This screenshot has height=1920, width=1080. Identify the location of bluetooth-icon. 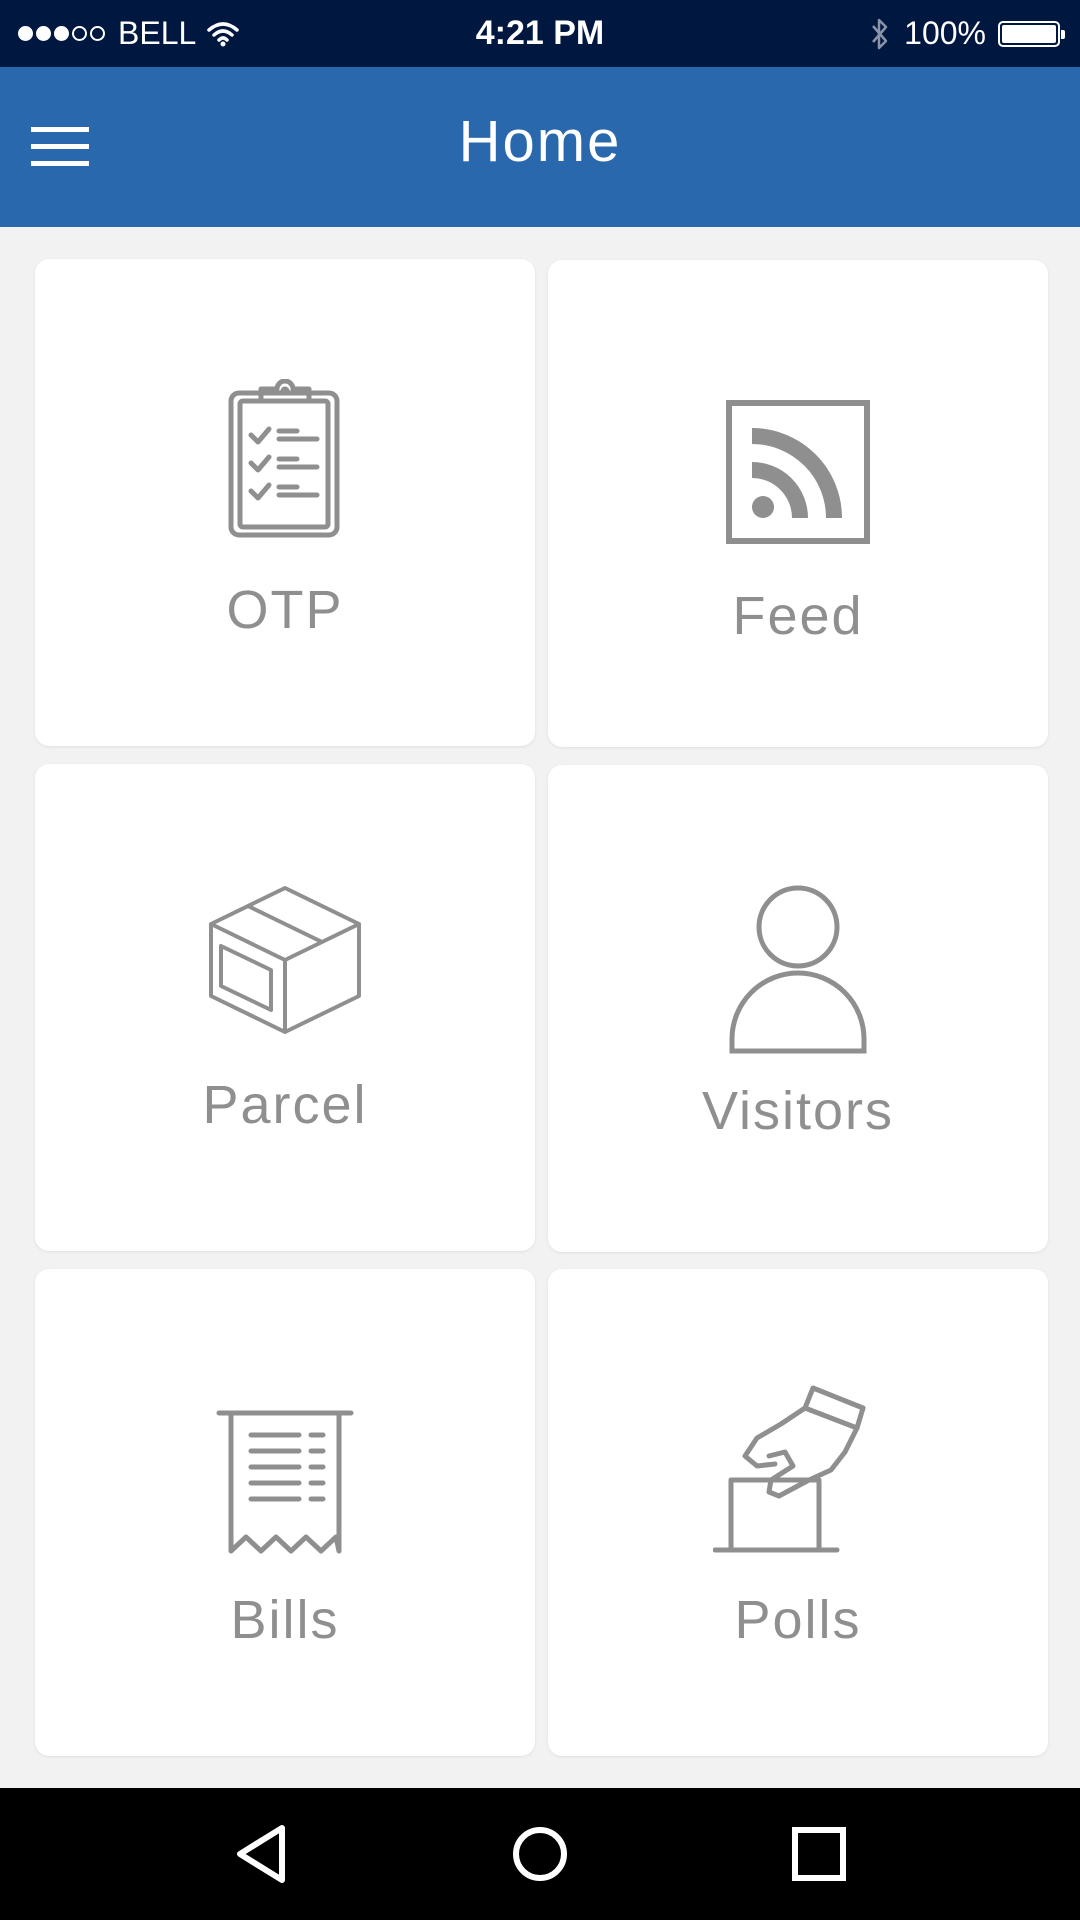
(880, 34).